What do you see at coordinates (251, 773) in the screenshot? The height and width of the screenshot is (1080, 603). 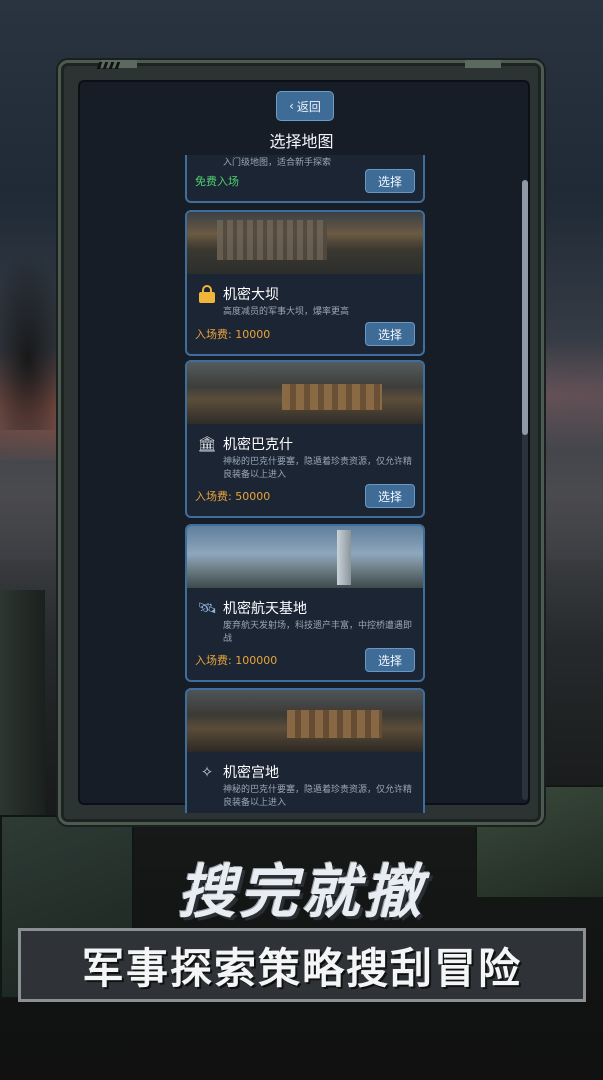 I see `map-name: 机密宫地` at bounding box center [251, 773].